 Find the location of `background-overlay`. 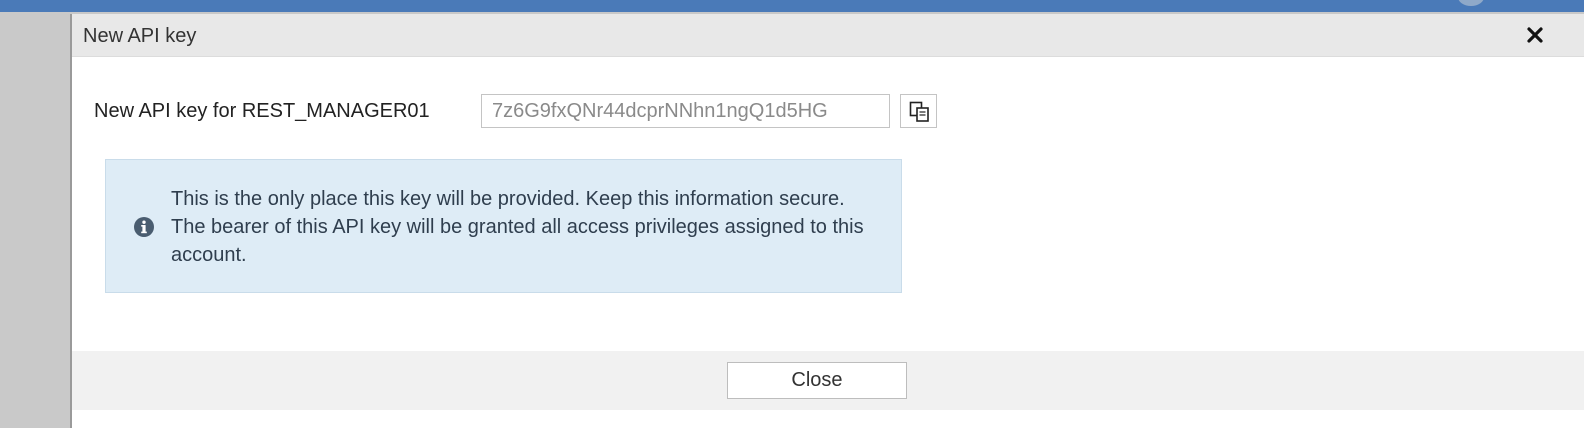

background-overlay is located at coordinates (35, 220).